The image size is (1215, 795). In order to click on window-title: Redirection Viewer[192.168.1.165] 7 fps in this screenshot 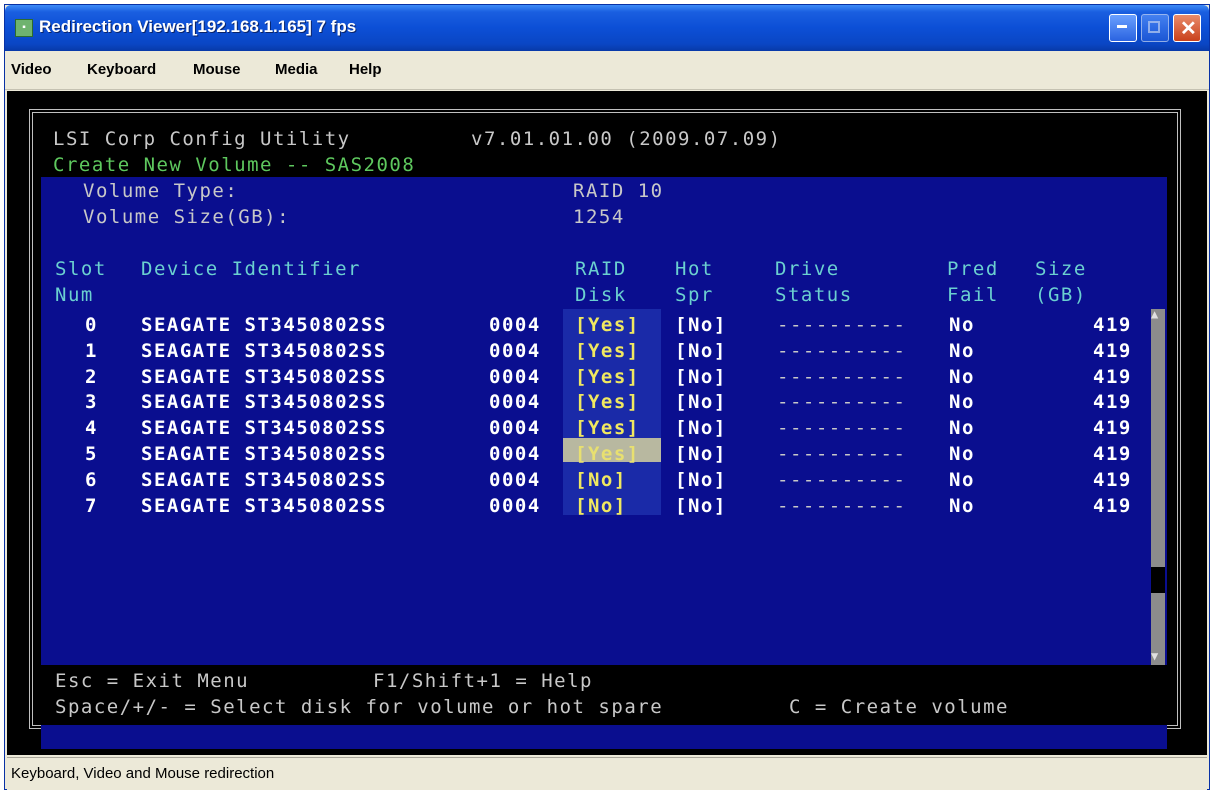, I will do `click(198, 26)`.